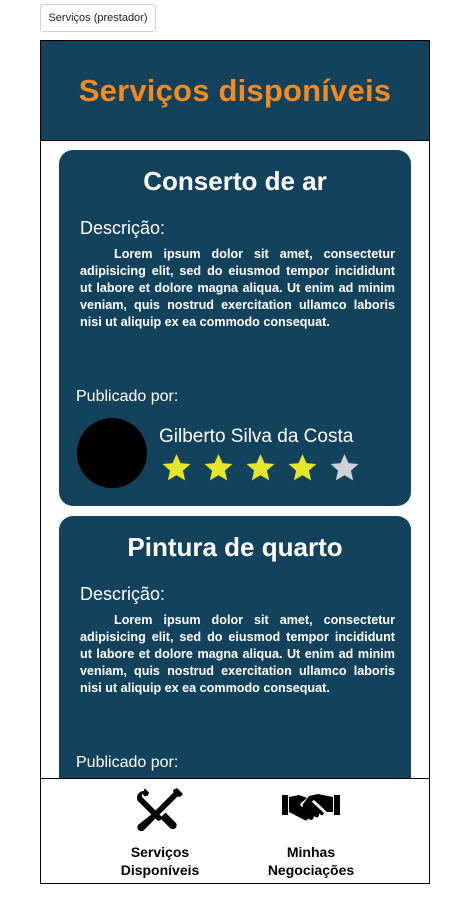  Describe the element at coordinates (311, 832) in the screenshot. I see `nav-my-negotiations: Minhas Negociações` at that location.